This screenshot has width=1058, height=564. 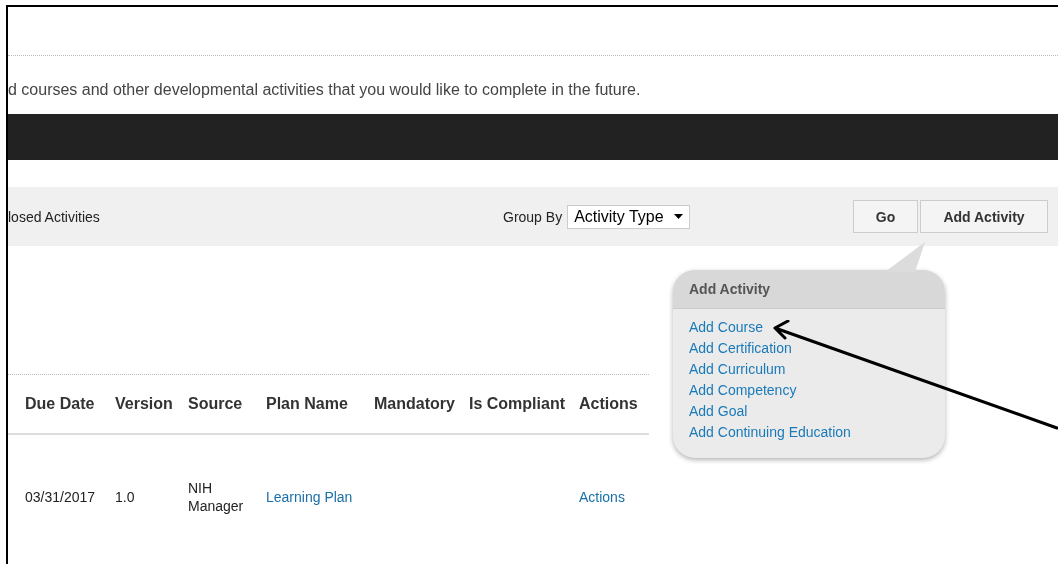 I want to click on column-header: Is Compliant, so click(x=517, y=404).